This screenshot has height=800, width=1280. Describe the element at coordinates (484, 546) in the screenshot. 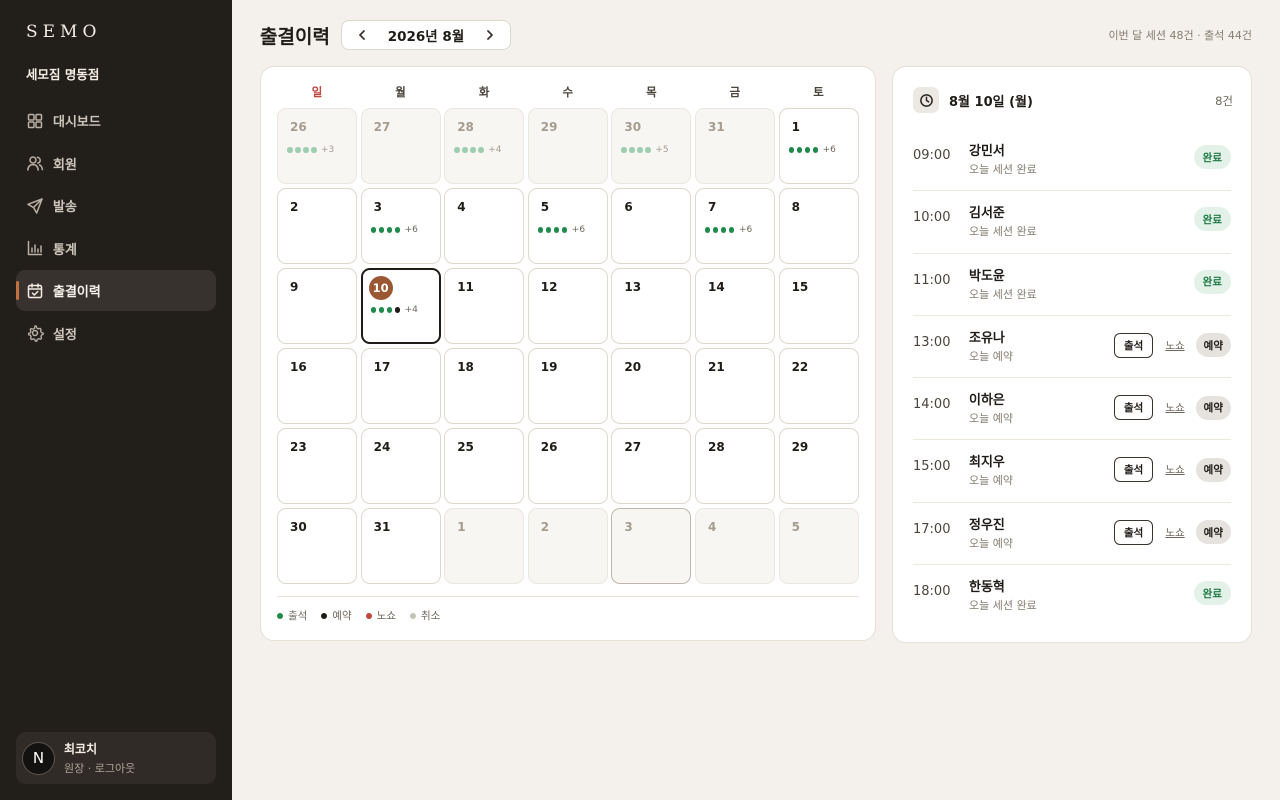

I see `calendar-day: 1` at that location.